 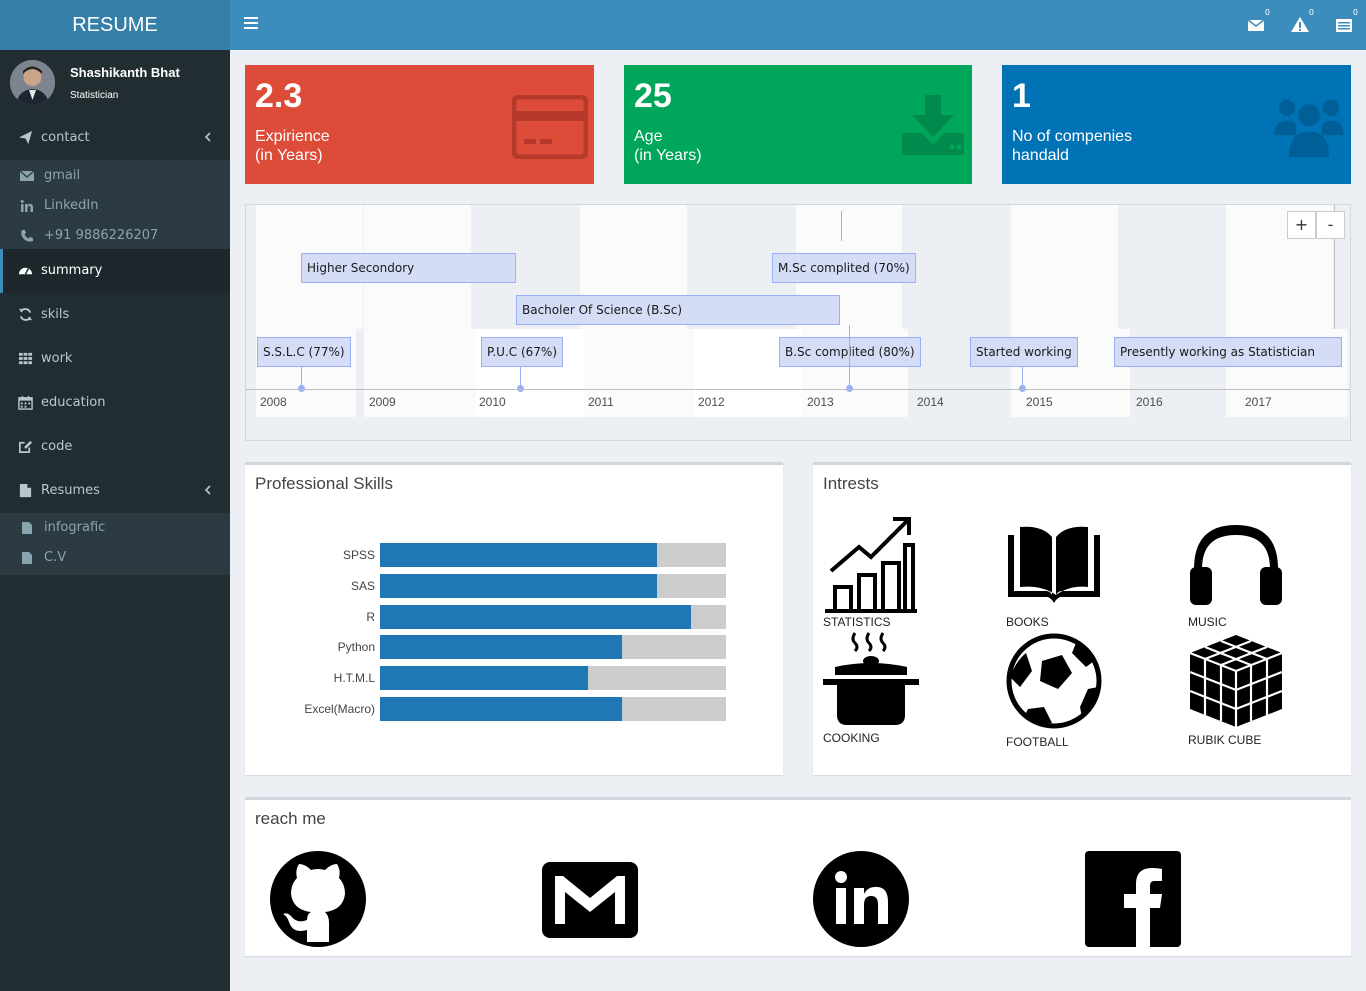 What do you see at coordinates (73, 402) in the screenshot?
I see `sidebar-item-label: education` at bounding box center [73, 402].